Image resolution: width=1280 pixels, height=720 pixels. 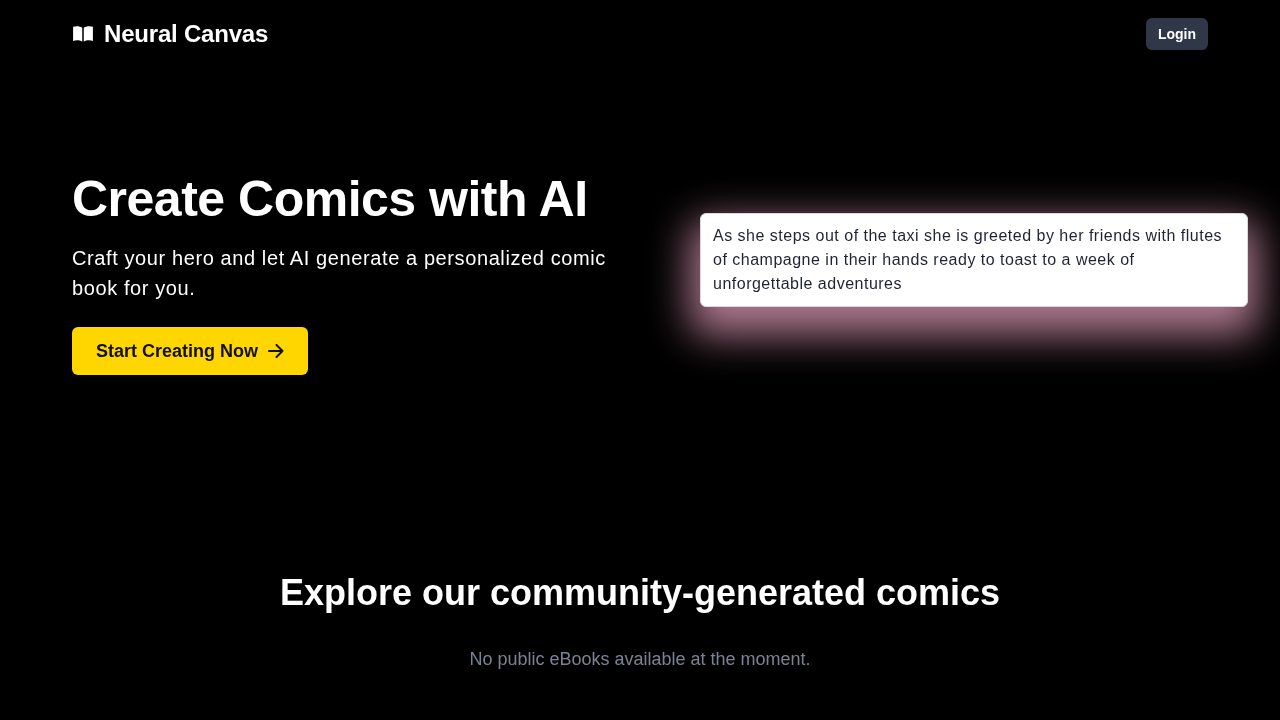 I want to click on open-book-icon, so click(x=83, y=34).